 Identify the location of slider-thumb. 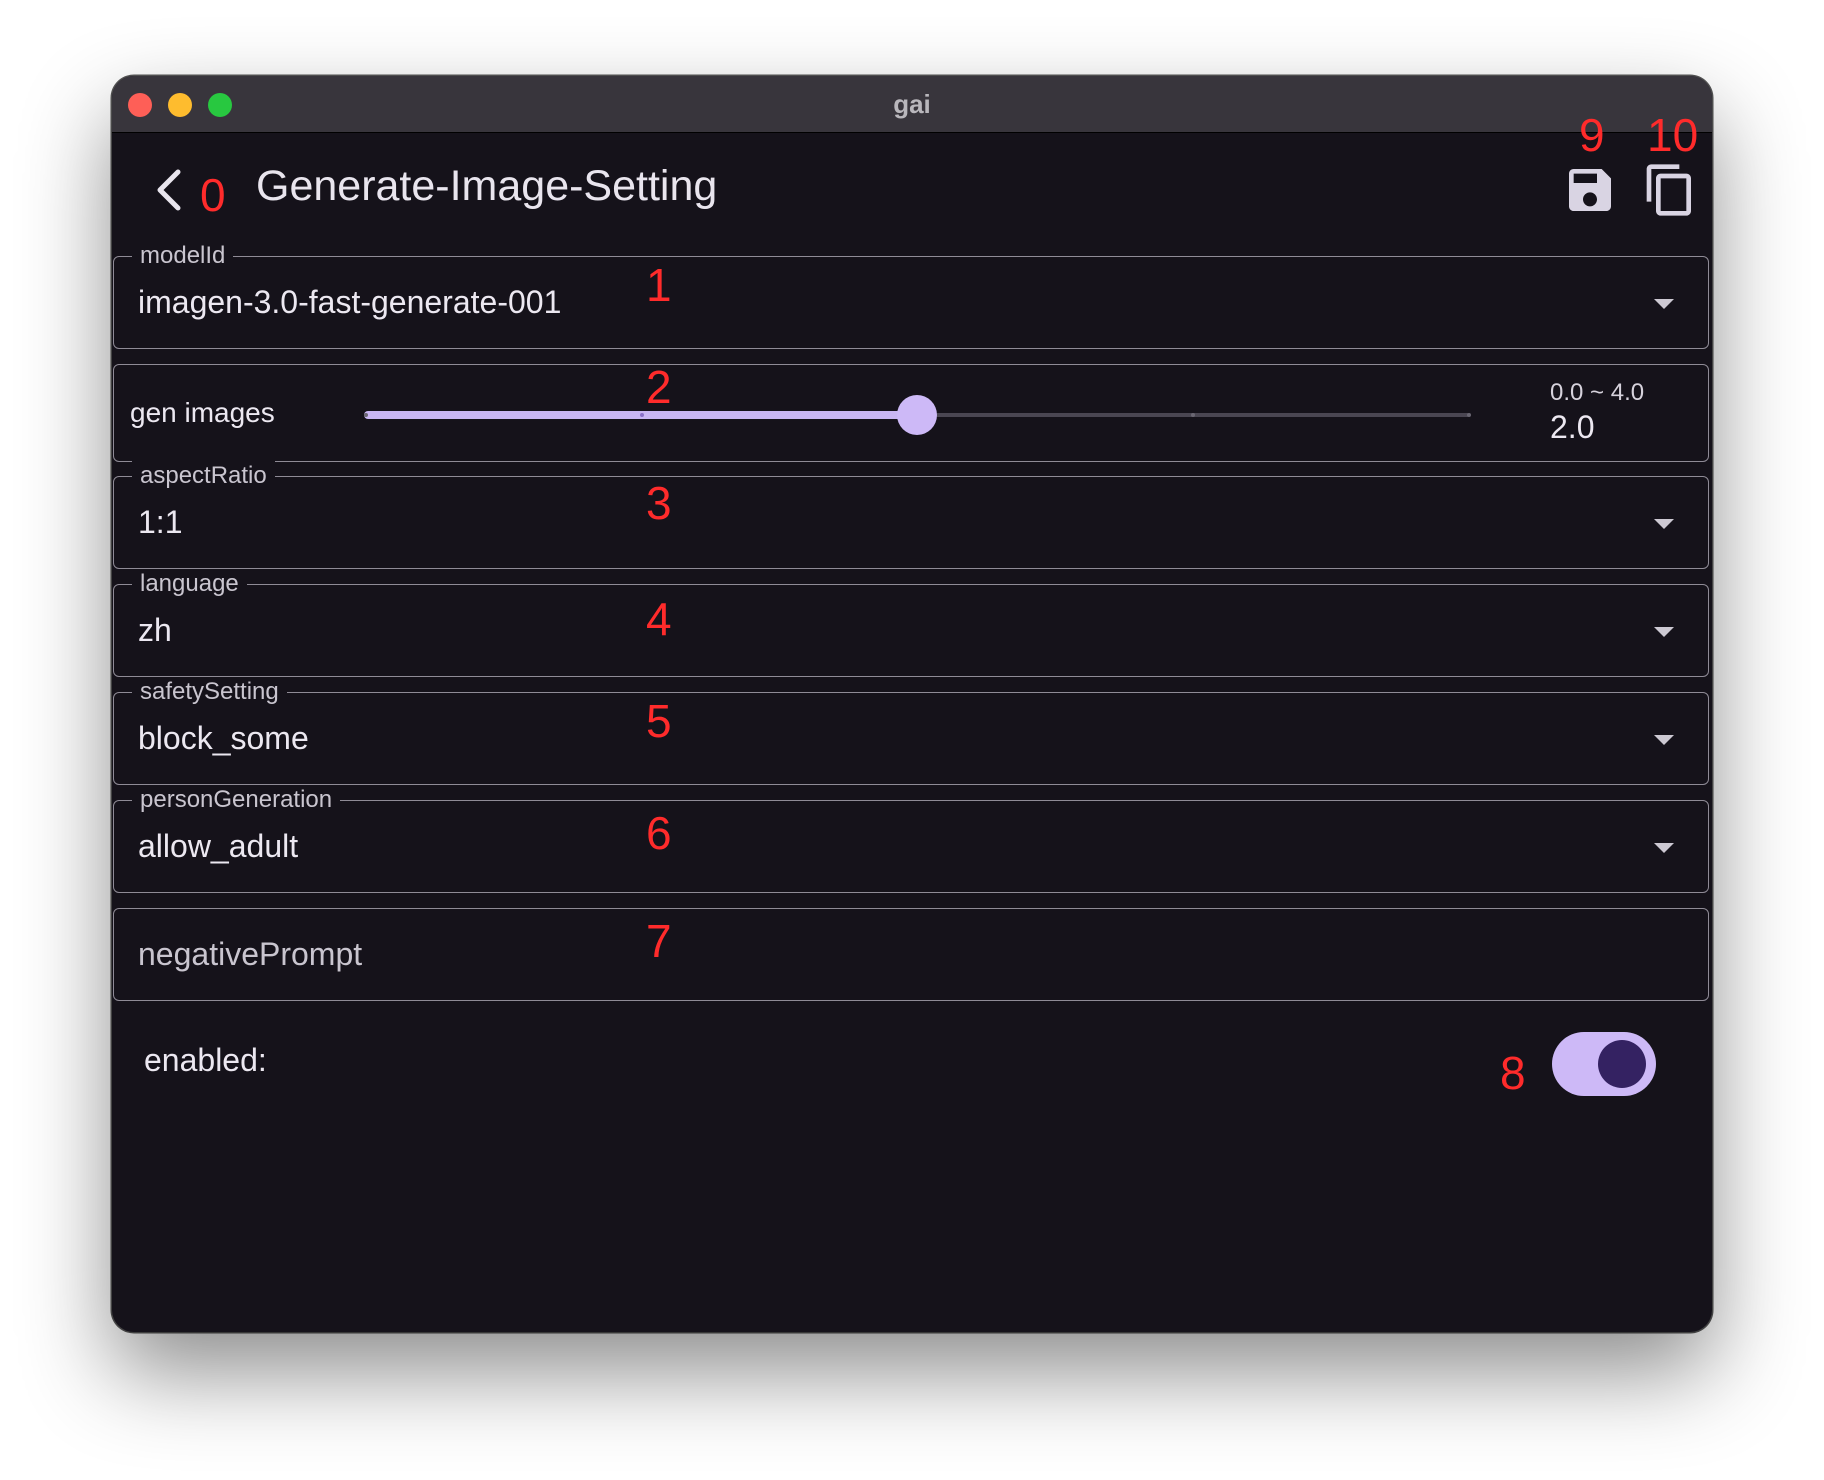
(917, 415).